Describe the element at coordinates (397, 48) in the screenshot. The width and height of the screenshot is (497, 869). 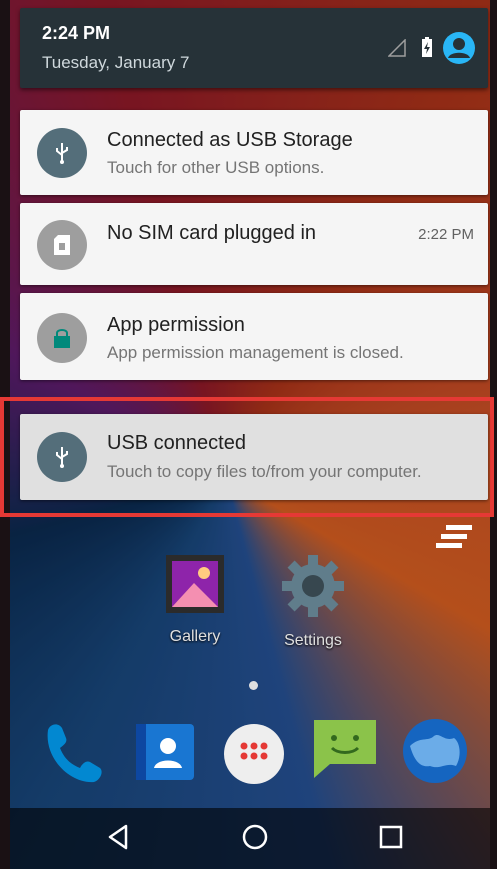
I see `signal-icon` at that location.